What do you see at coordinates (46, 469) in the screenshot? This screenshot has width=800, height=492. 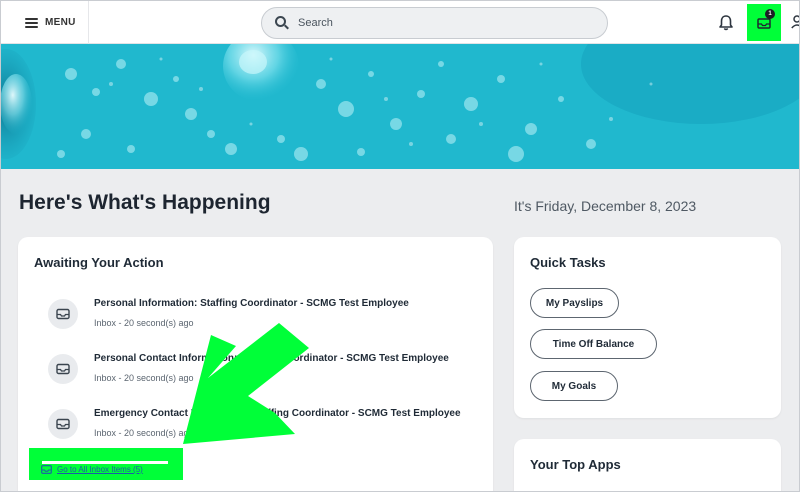 I see `inbox-icon` at bounding box center [46, 469].